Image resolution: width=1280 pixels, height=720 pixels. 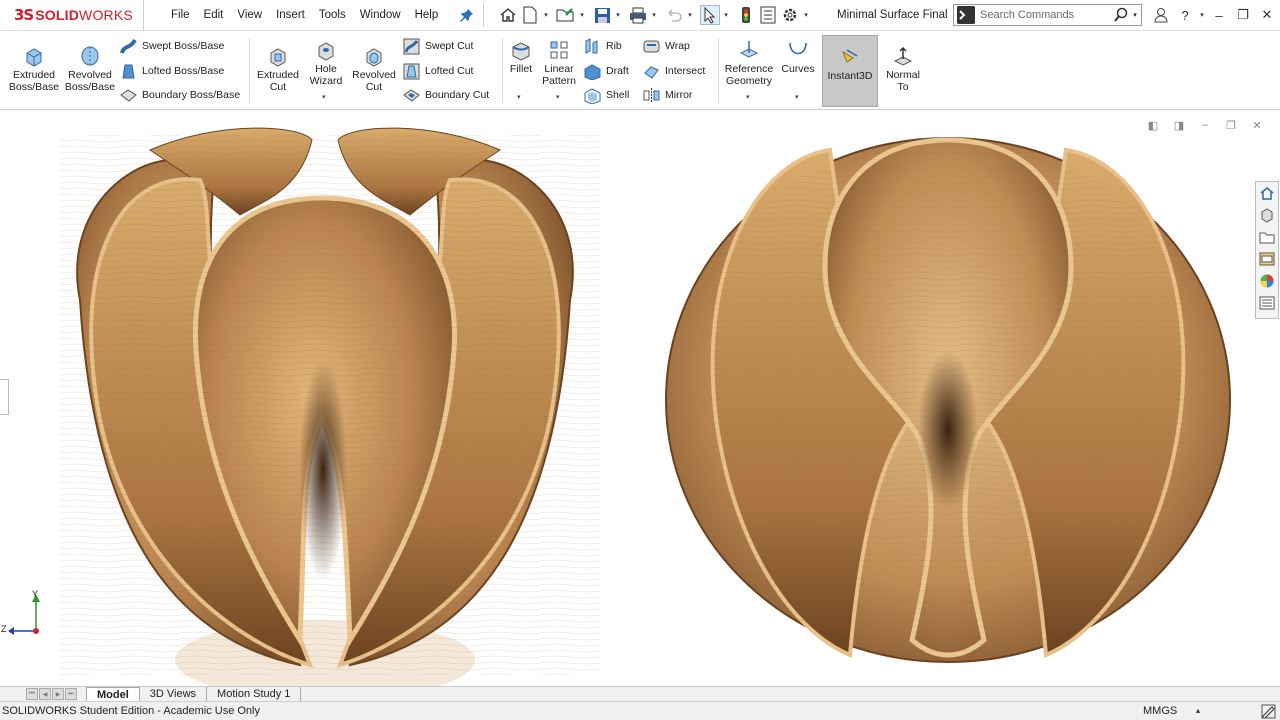 I want to click on customize-status-icon, so click(x=1268, y=711).